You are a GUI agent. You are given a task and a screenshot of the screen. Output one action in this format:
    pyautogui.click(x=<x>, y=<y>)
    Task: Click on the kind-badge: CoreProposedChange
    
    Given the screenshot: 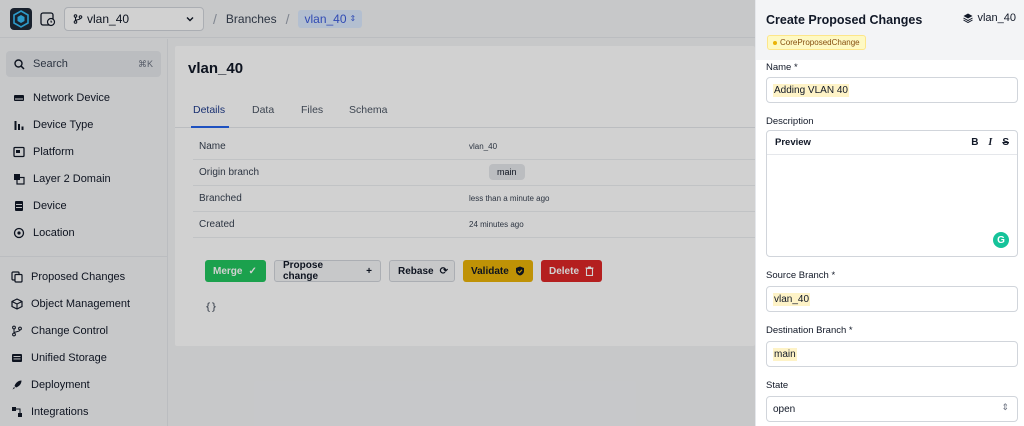 What is the action you would take?
    pyautogui.click(x=816, y=42)
    